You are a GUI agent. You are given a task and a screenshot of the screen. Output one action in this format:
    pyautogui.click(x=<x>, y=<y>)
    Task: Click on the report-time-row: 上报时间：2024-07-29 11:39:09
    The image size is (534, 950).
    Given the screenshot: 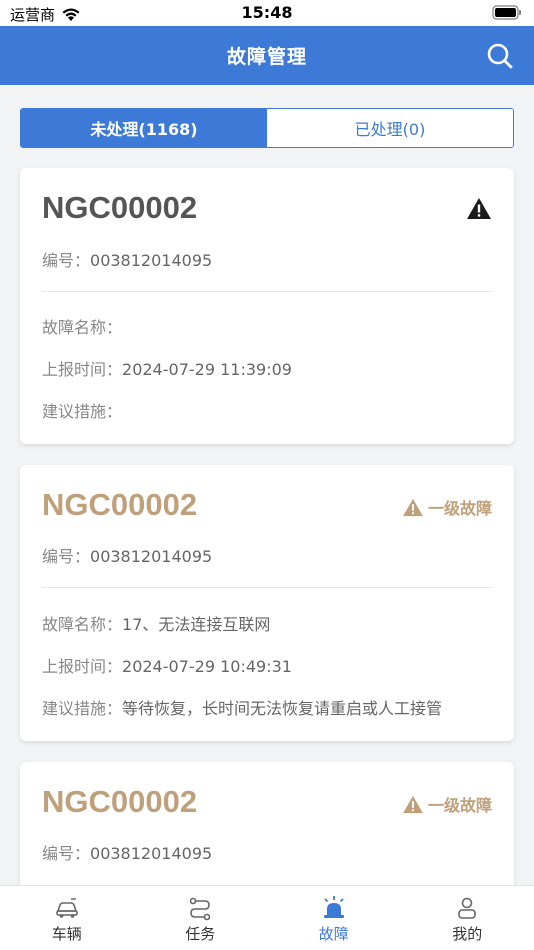 What is the action you would take?
    pyautogui.click(x=167, y=368)
    